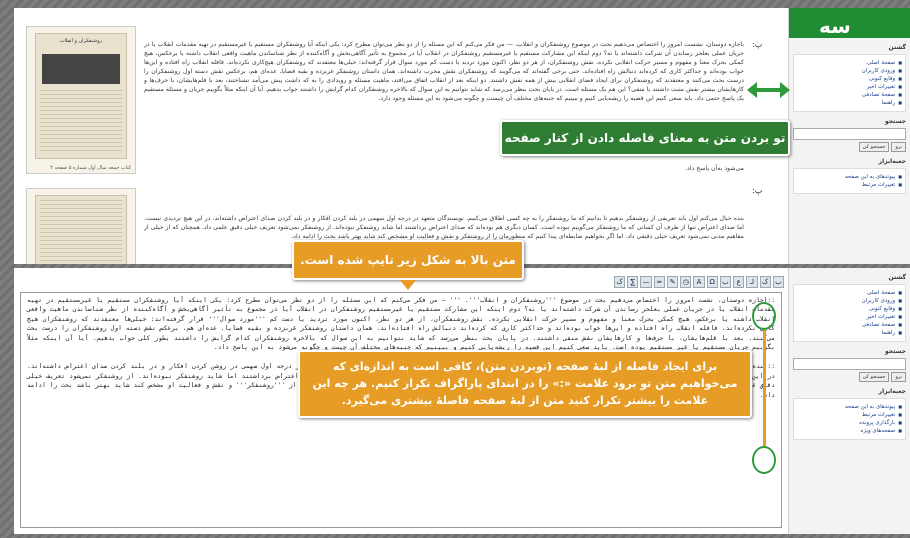  What do you see at coordinates (757, 190) in the screenshot?
I see `section-marker-2: :پ` at bounding box center [757, 190].